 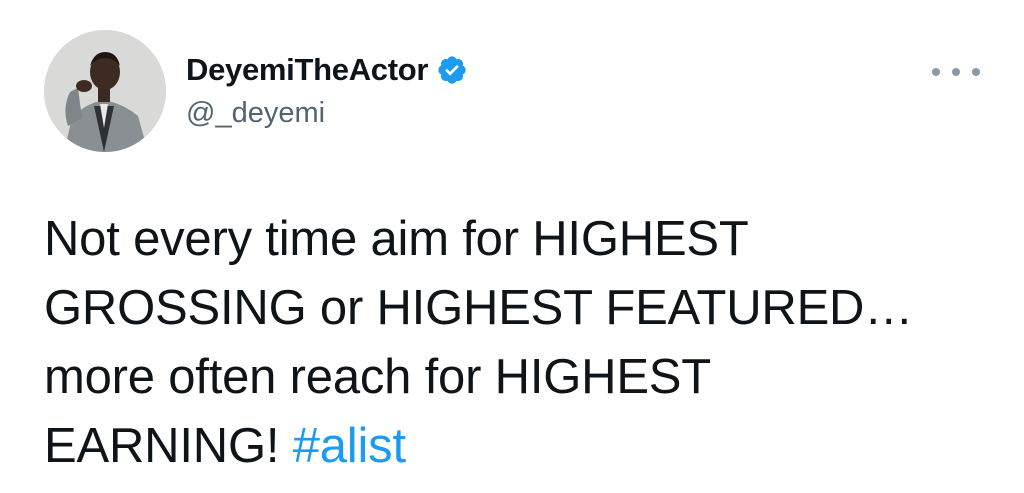 I want to click on avatar, so click(x=105, y=91).